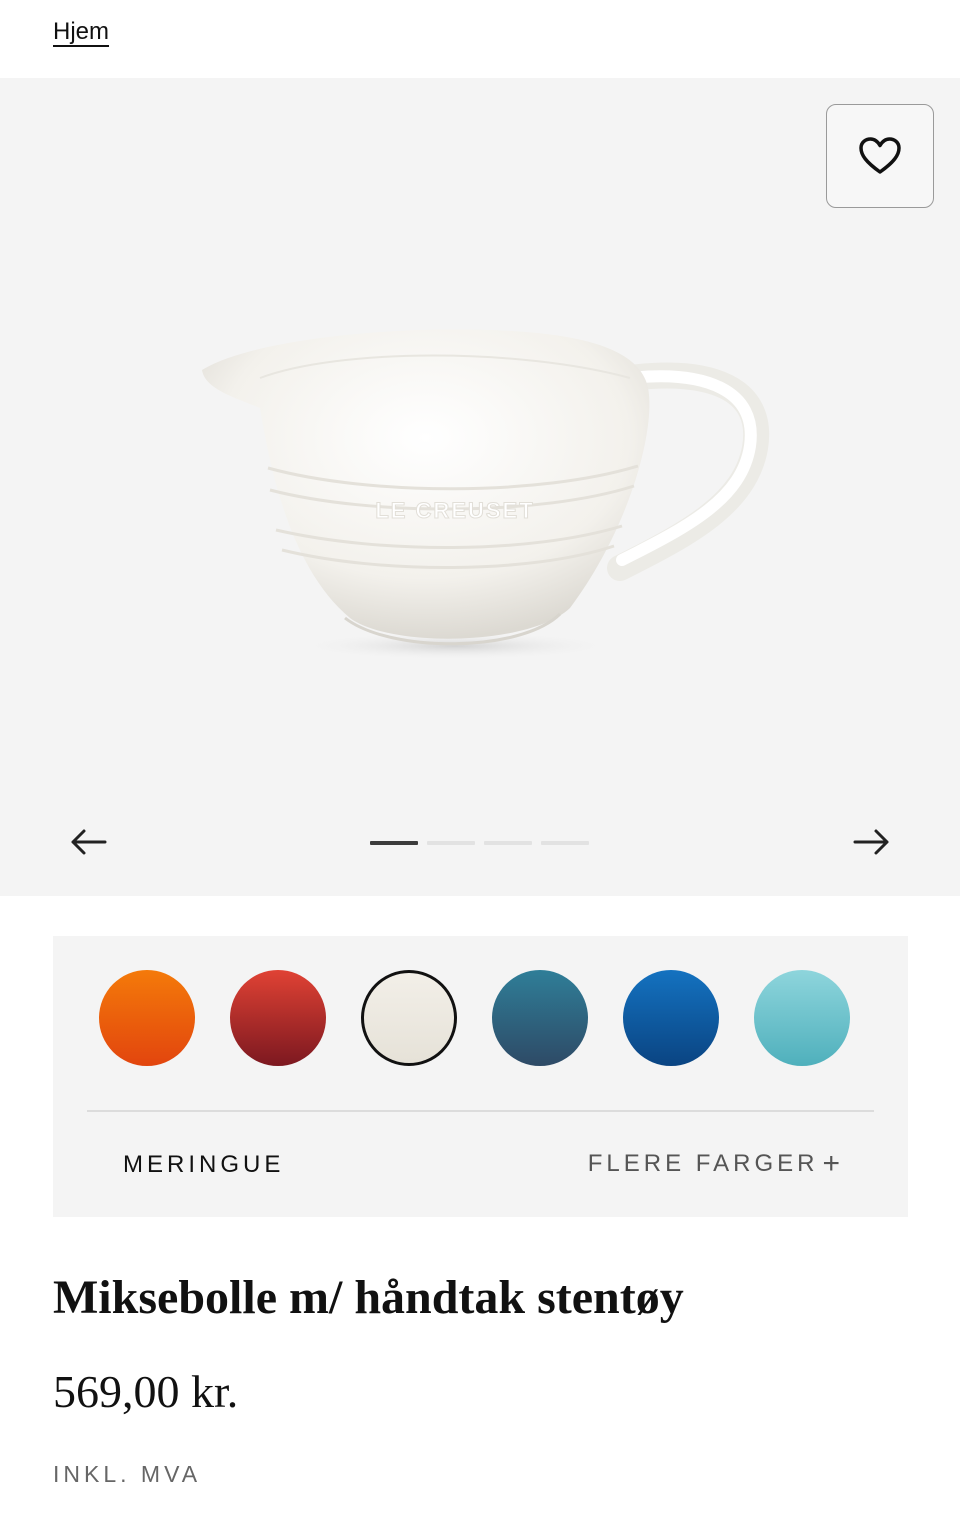  Describe the element at coordinates (81, 32) in the screenshot. I see `breadcrumb-home-link: Hjem` at that location.